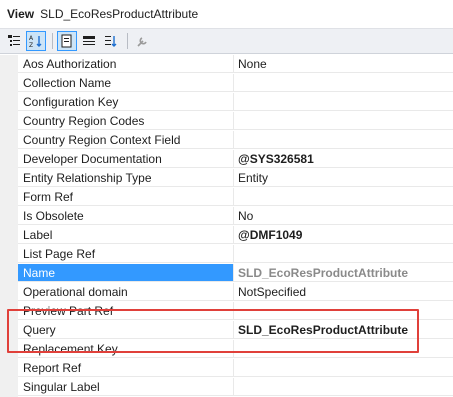  I want to click on categorized-button, so click(14, 41).